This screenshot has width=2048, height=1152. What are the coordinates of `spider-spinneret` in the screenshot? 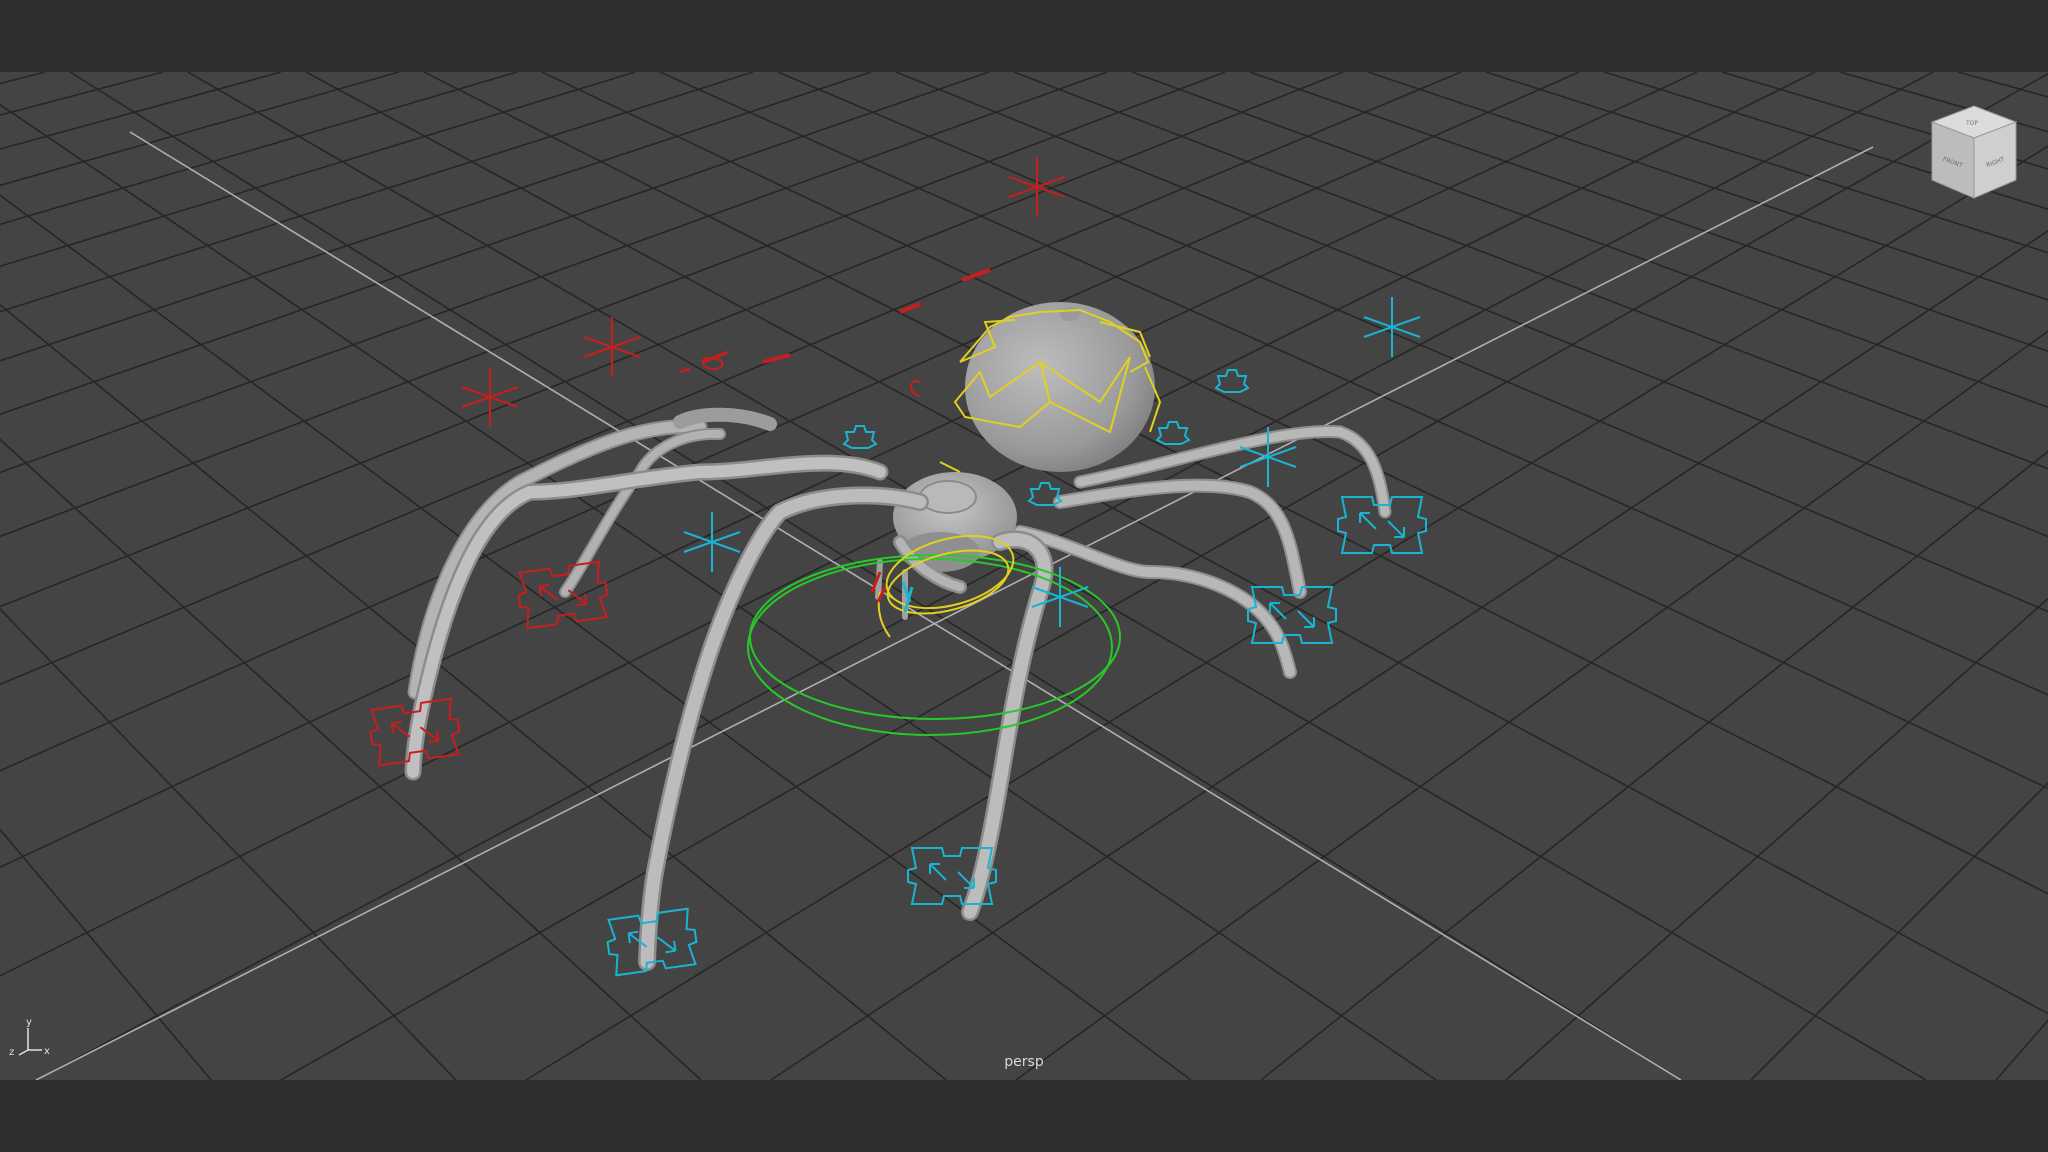 It's located at (1070, 314).